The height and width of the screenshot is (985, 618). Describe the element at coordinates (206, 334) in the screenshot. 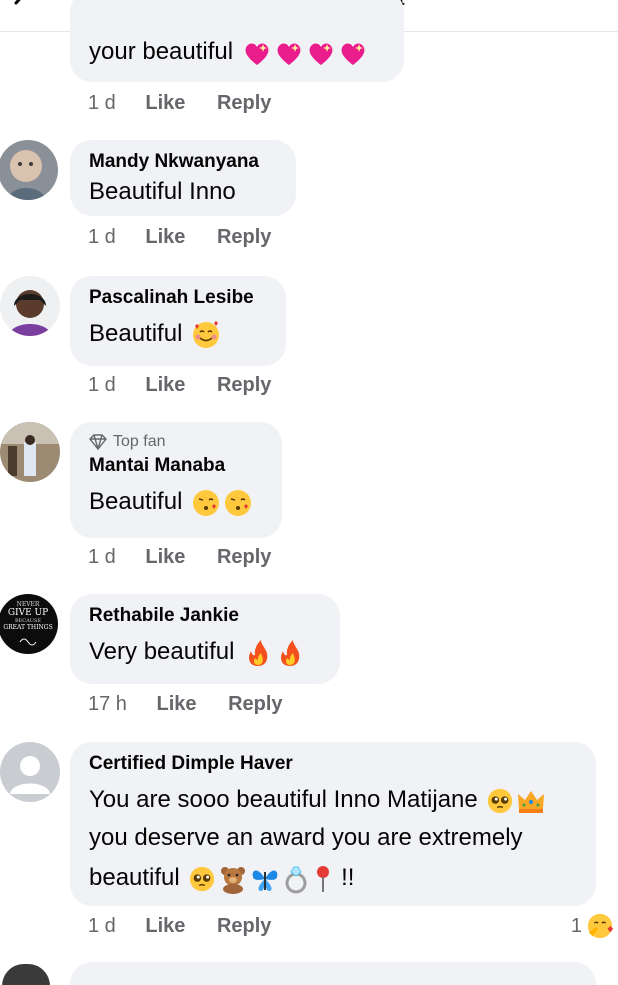

I see `smiling-face-with-hearts-icon` at that location.